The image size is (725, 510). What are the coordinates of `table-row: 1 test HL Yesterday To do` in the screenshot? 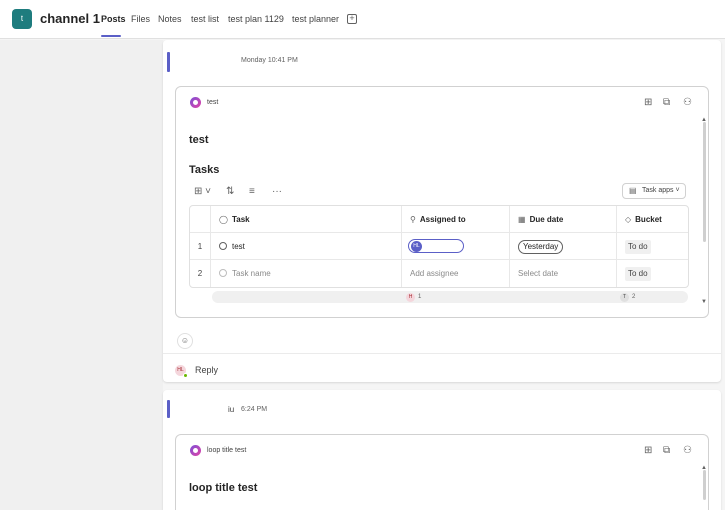 It's located at (439, 246).